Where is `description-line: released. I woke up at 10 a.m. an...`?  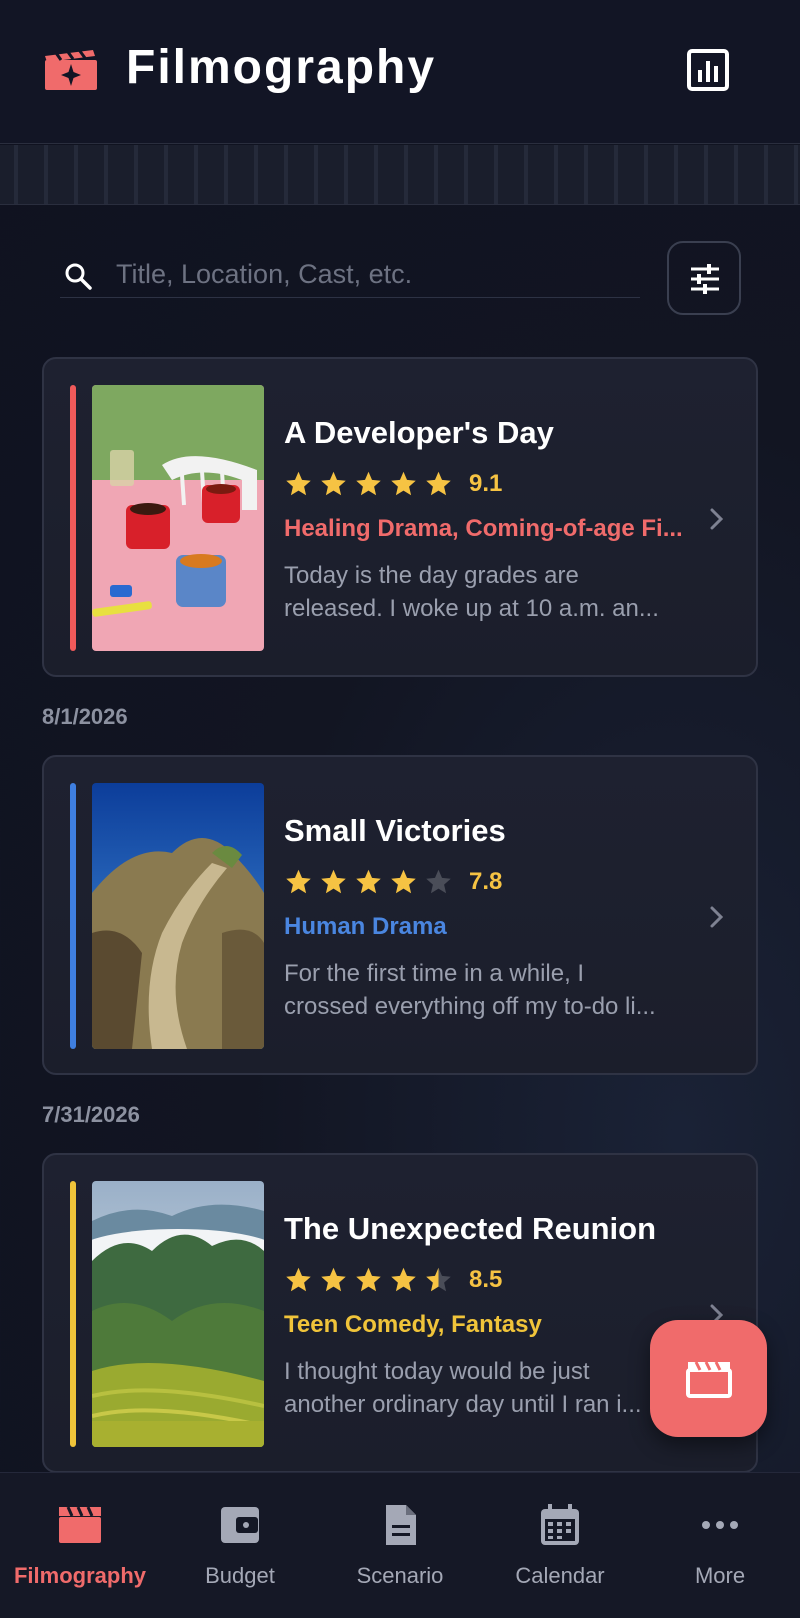 description-line: released. I woke up at 10 a.m. an... is located at coordinates (471, 608).